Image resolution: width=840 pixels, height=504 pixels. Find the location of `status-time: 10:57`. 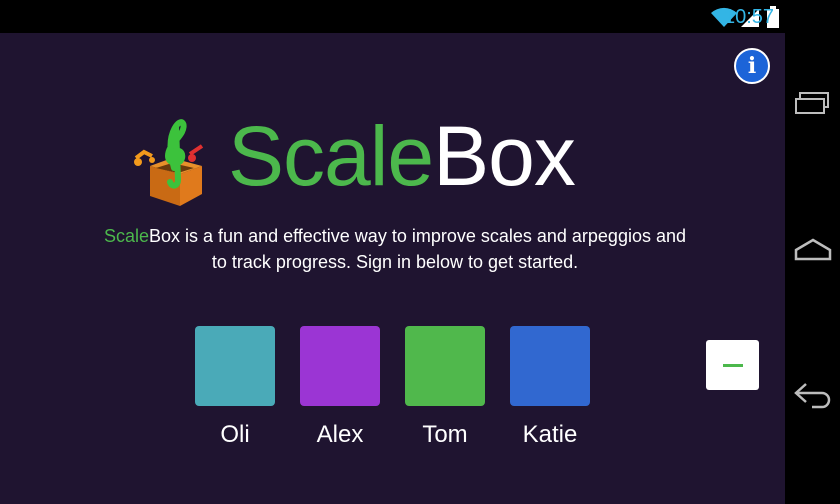

status-time: 10:57 is located at coordinates (749, 17).